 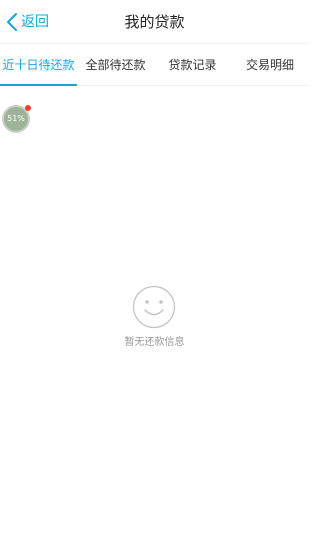 I want to click on tab-recent-ten-days: 近十日待还款, so click(x=38, y=65).